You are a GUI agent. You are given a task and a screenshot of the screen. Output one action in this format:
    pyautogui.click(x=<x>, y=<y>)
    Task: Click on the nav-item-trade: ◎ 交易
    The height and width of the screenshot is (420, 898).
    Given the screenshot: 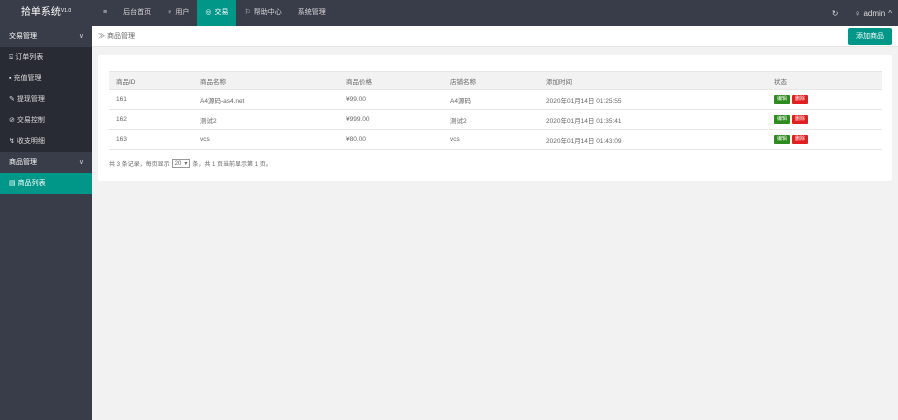 What is the action you would take?
    pyautogui.click(x=217, y=13)
    